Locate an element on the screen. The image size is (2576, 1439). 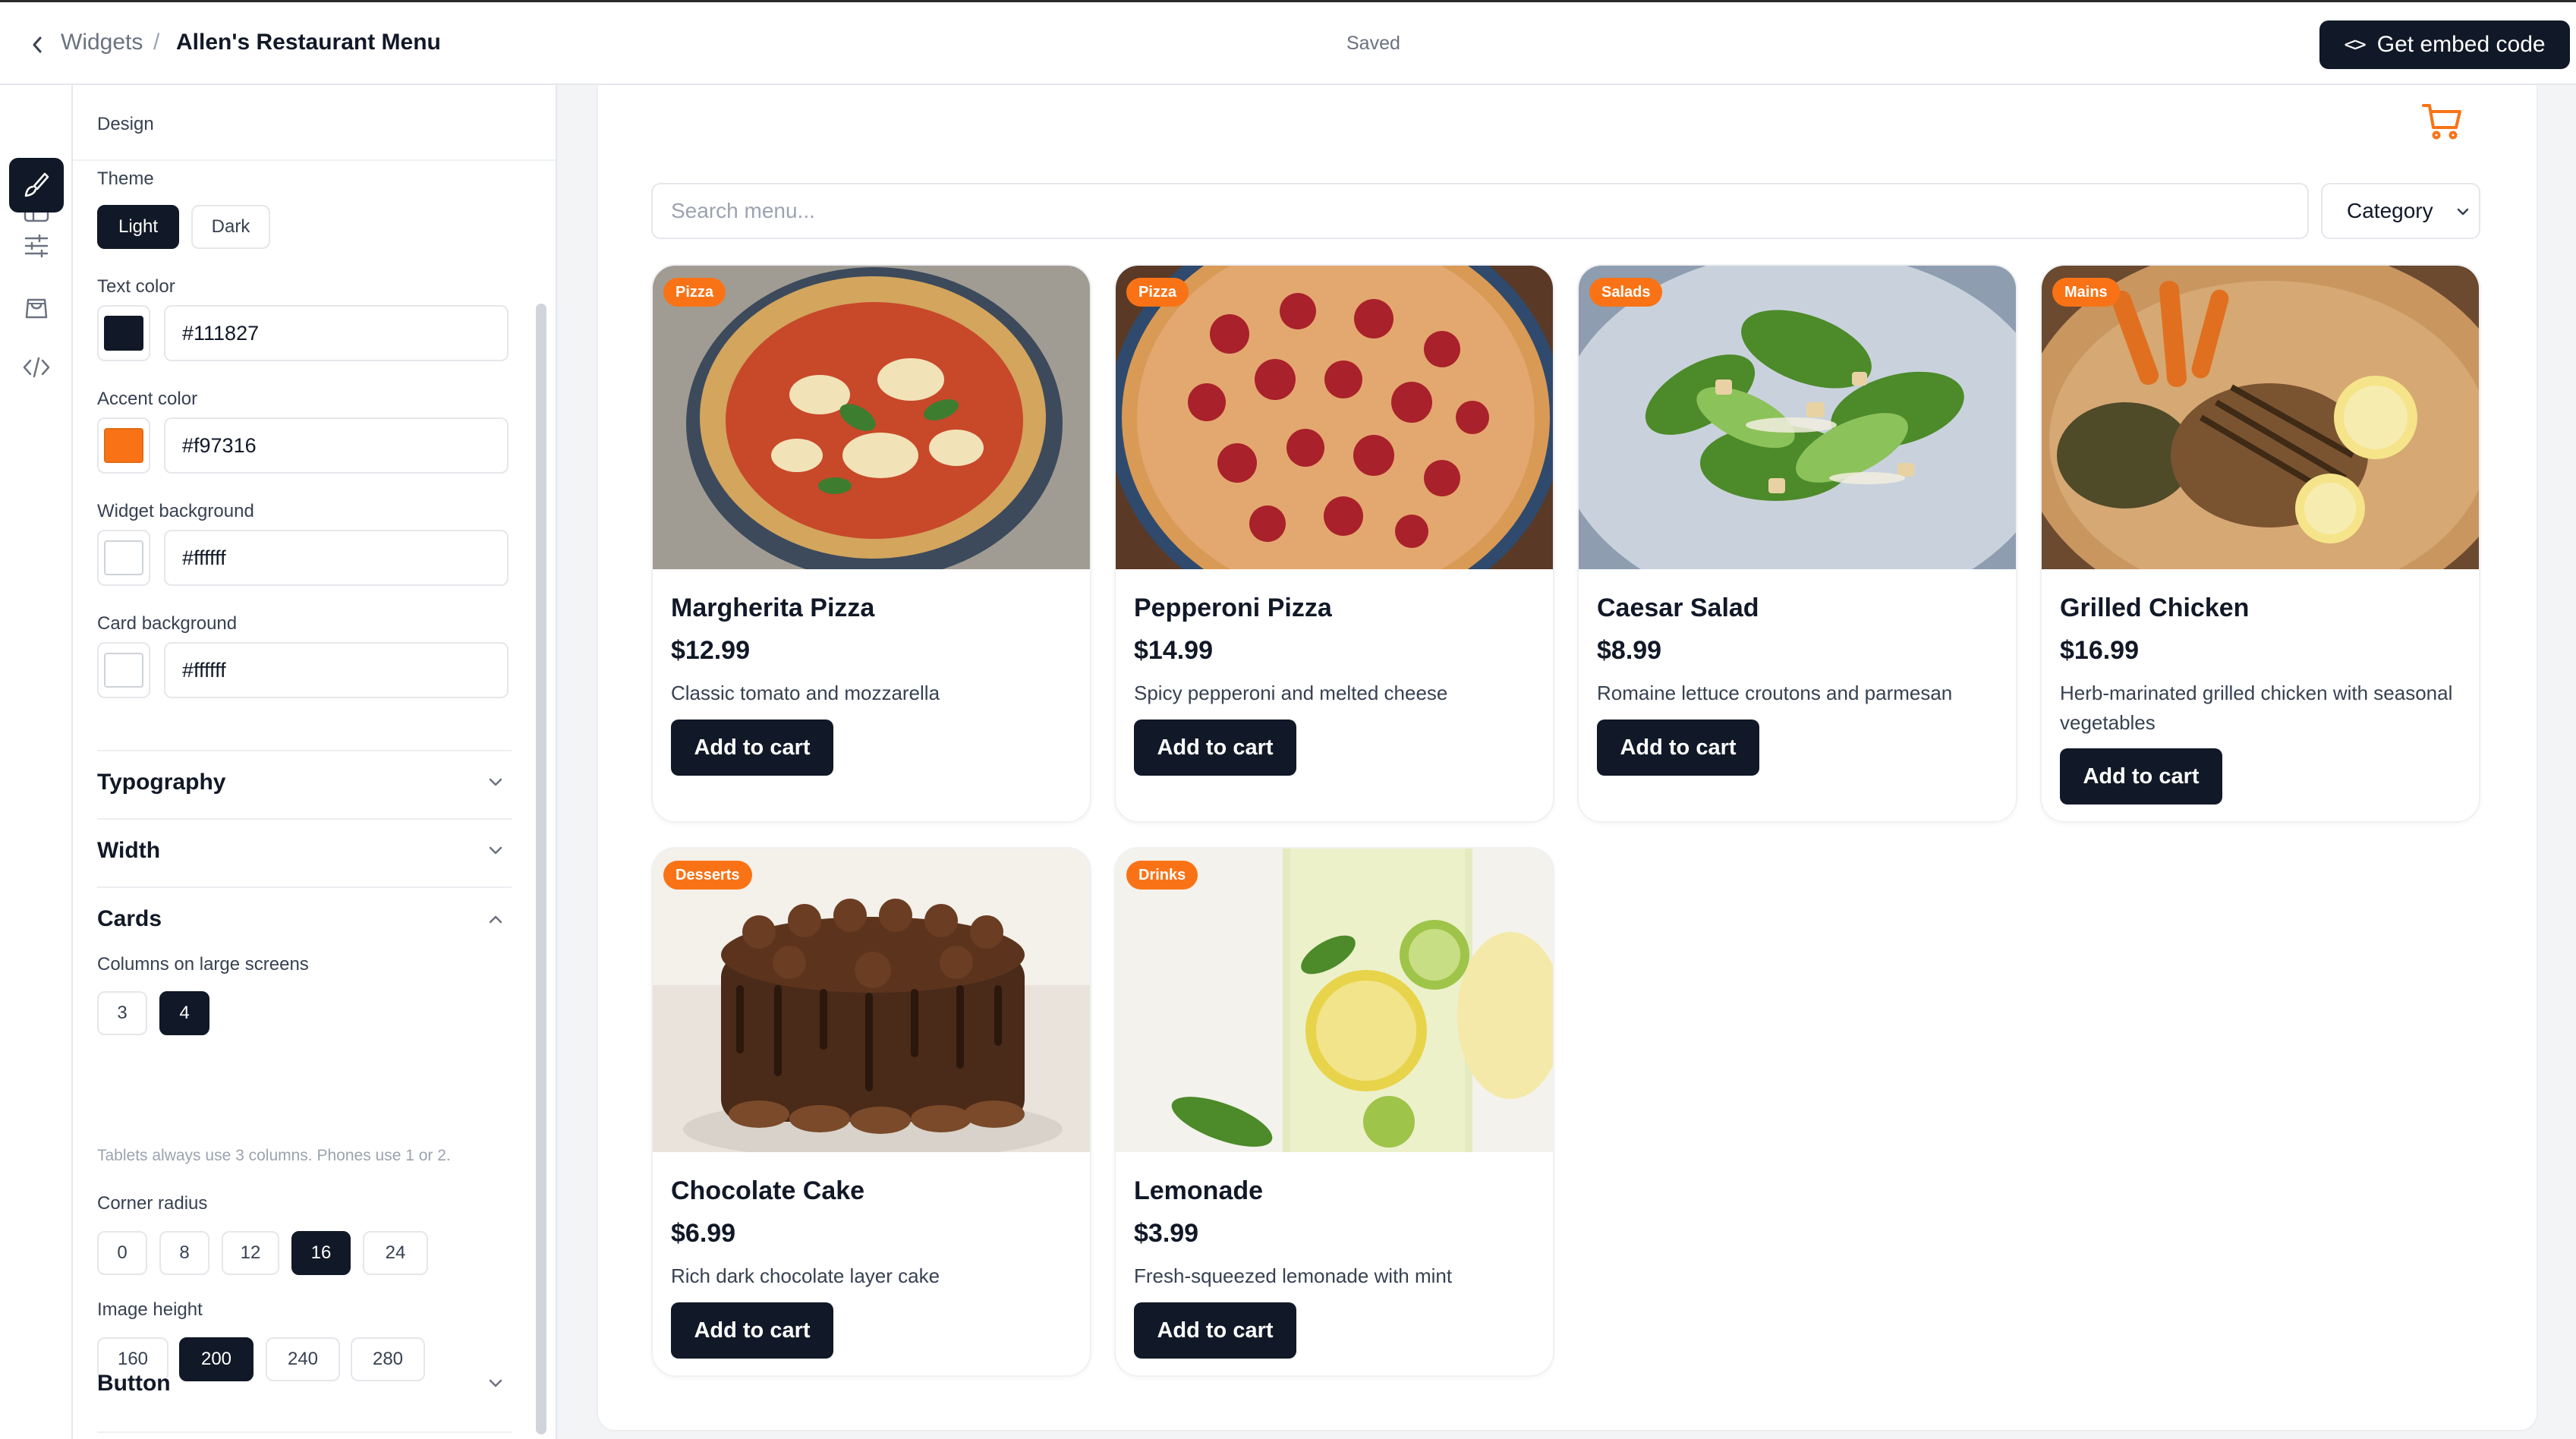
width-section-toggle: Width is located at coordinates (128, 851).